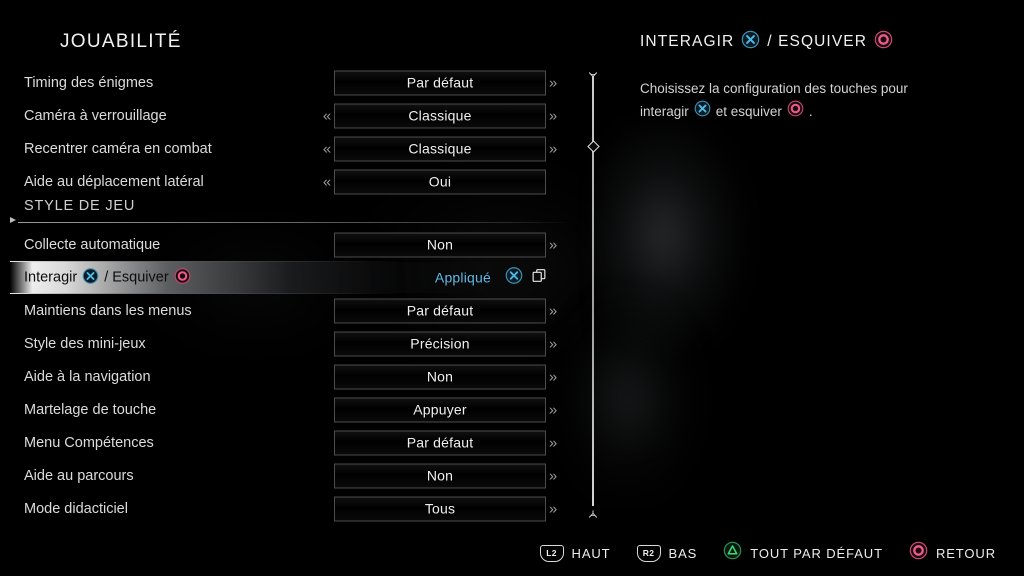 This screenshot has height=576, width=1024. What do you see at coordinates (810, 111) in the screenshot?
I see `description-line-2-period: .` at bounding box center [810, 111].